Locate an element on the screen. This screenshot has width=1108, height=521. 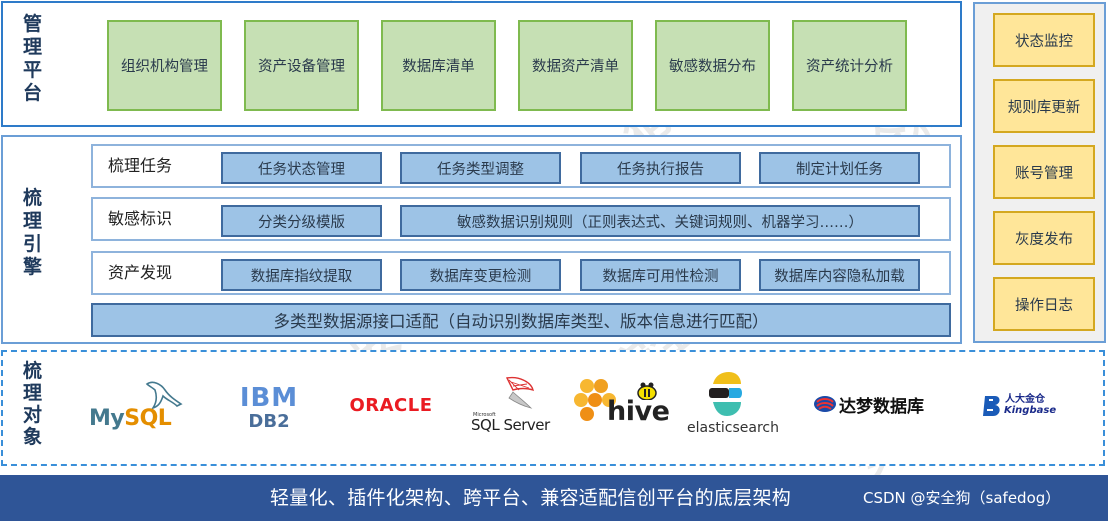
label-char: 擎 is located at coordinates (33, 267).